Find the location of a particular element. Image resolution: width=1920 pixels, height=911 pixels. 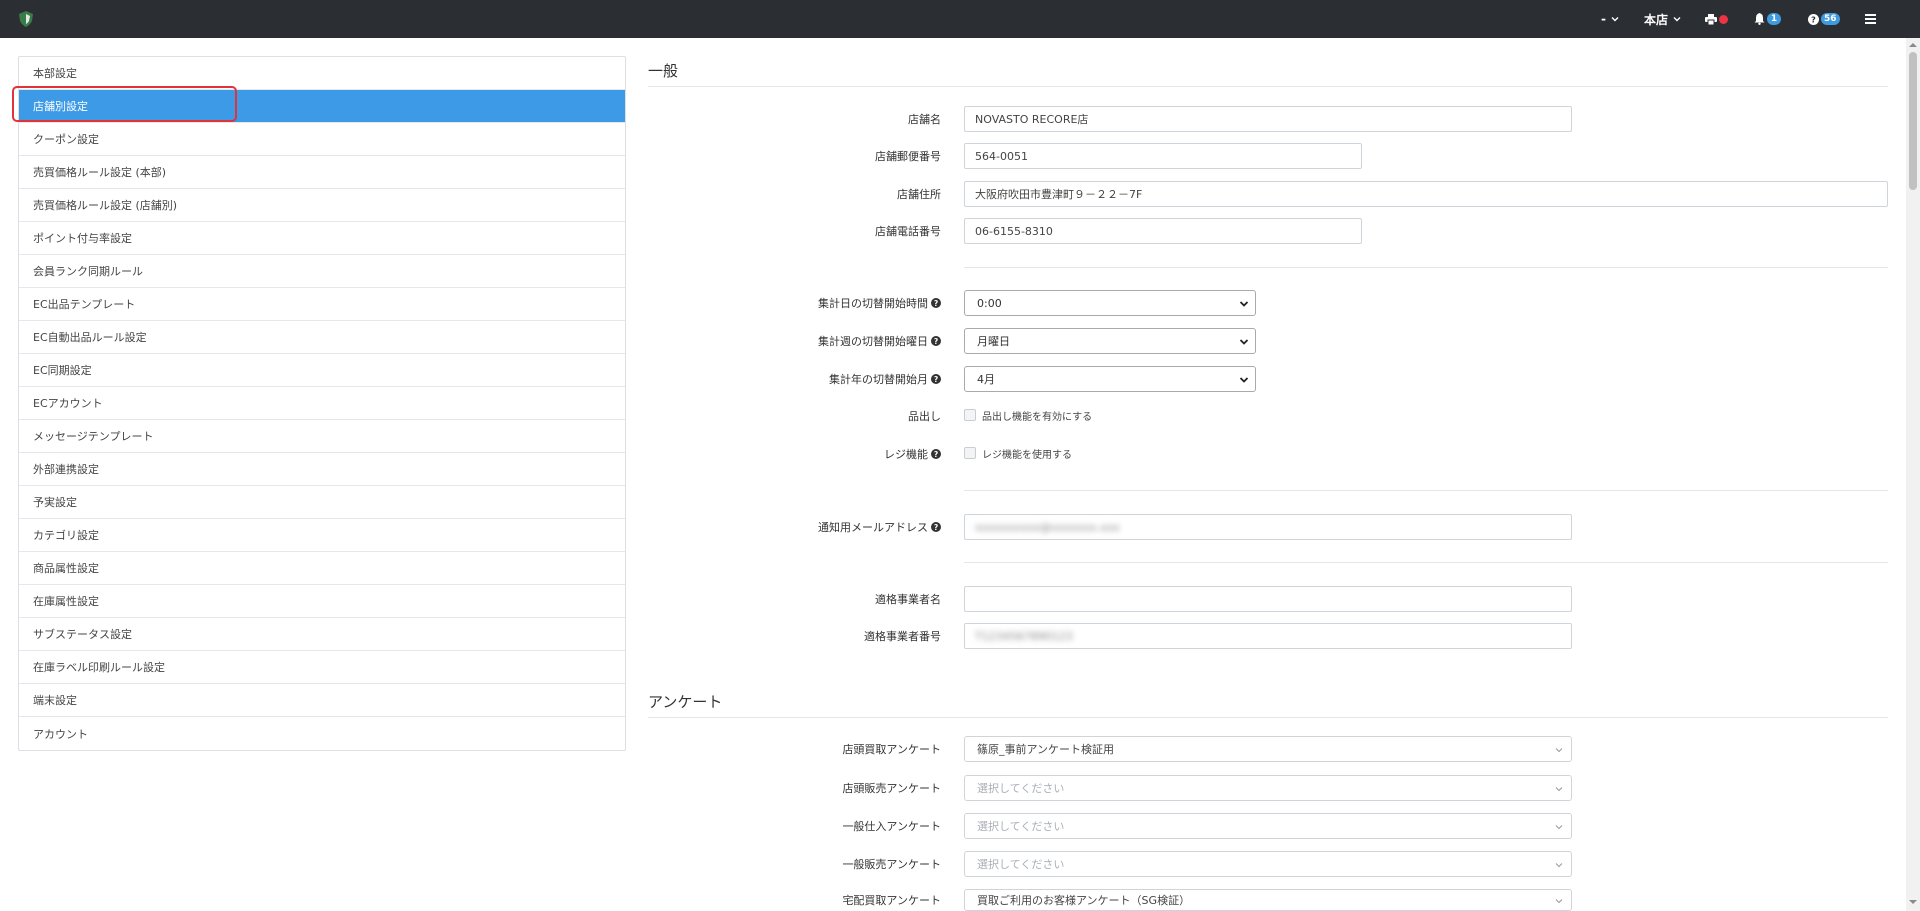

general-purchase-survey-label: 一般仕入アンケート is located at coordinates (891, 826).